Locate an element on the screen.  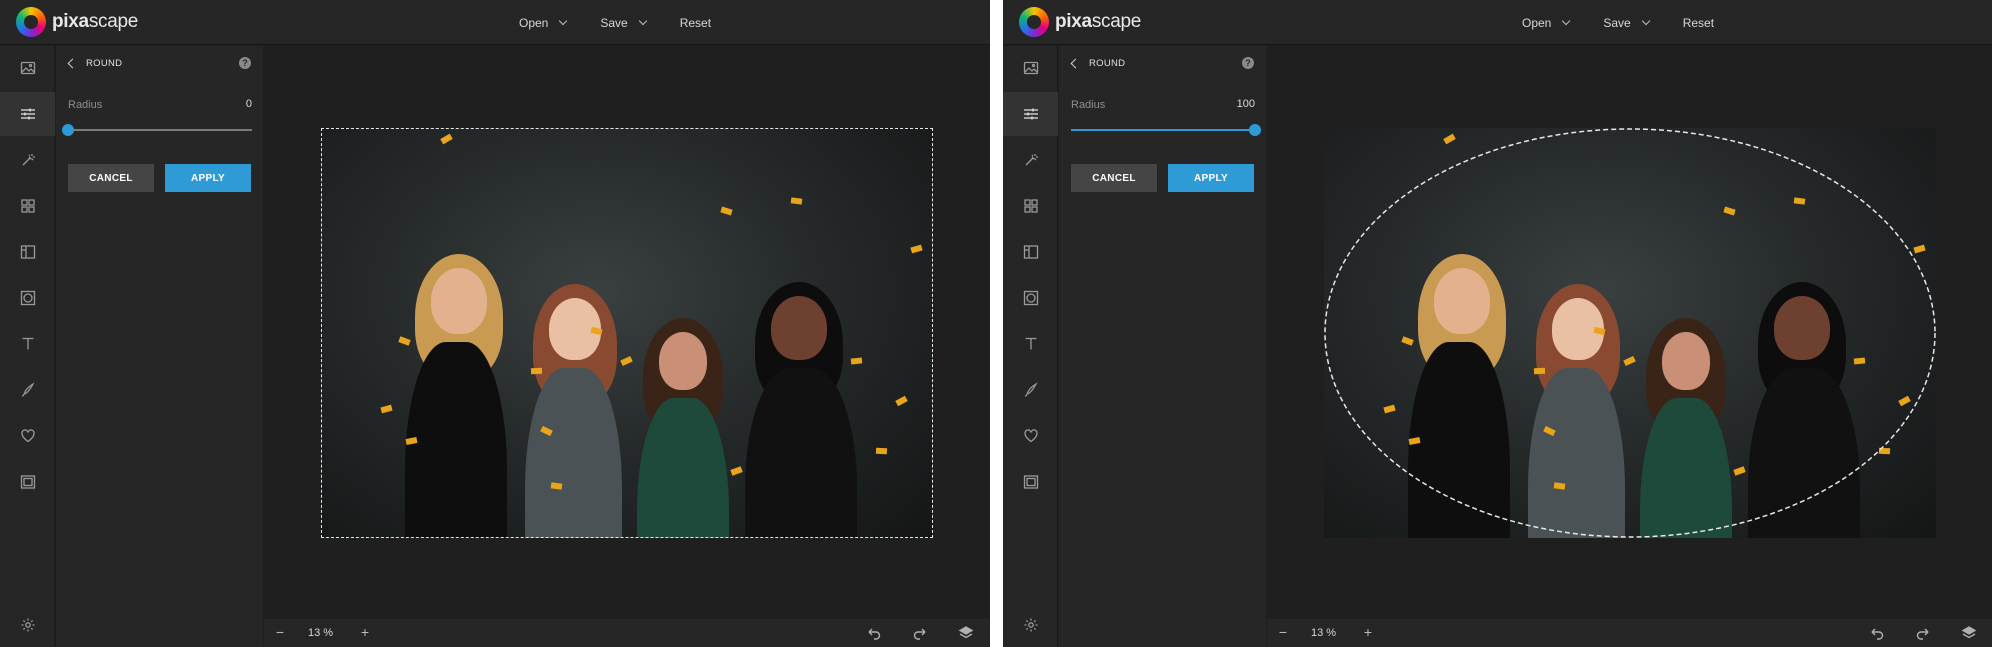
pixascape-logo-icon is located at coordinates (31, 22).